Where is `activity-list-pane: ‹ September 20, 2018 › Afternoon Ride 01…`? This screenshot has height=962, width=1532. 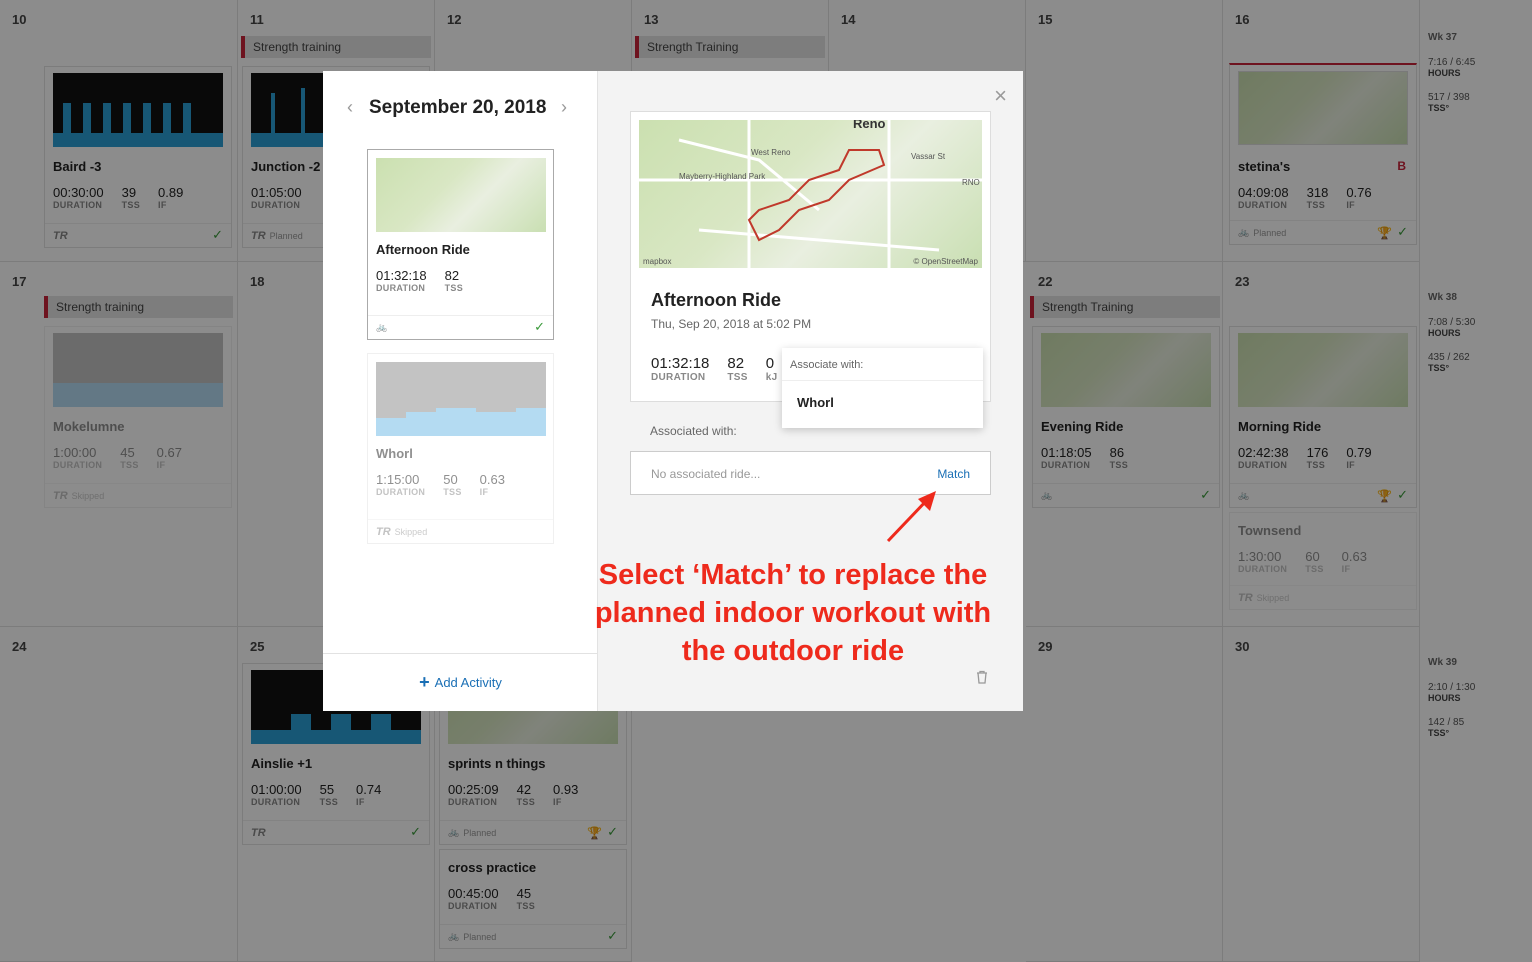
activity-list-pane: ‹ September 20, 2018 › Afternoon Ride 01… is located at coordinates (460, 391).